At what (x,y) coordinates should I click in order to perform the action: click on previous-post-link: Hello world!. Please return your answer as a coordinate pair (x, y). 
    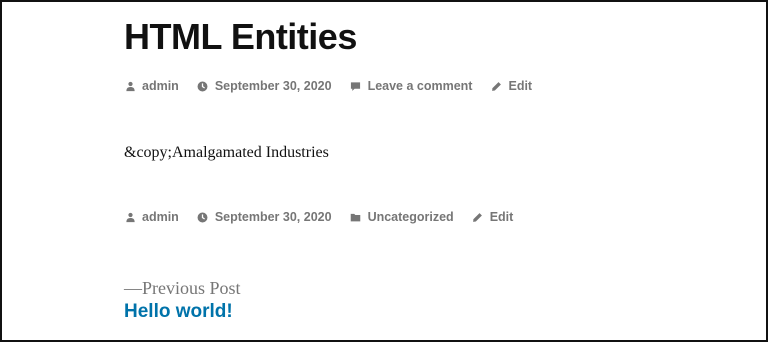
    Looking at the image, I should click on (178, 312).